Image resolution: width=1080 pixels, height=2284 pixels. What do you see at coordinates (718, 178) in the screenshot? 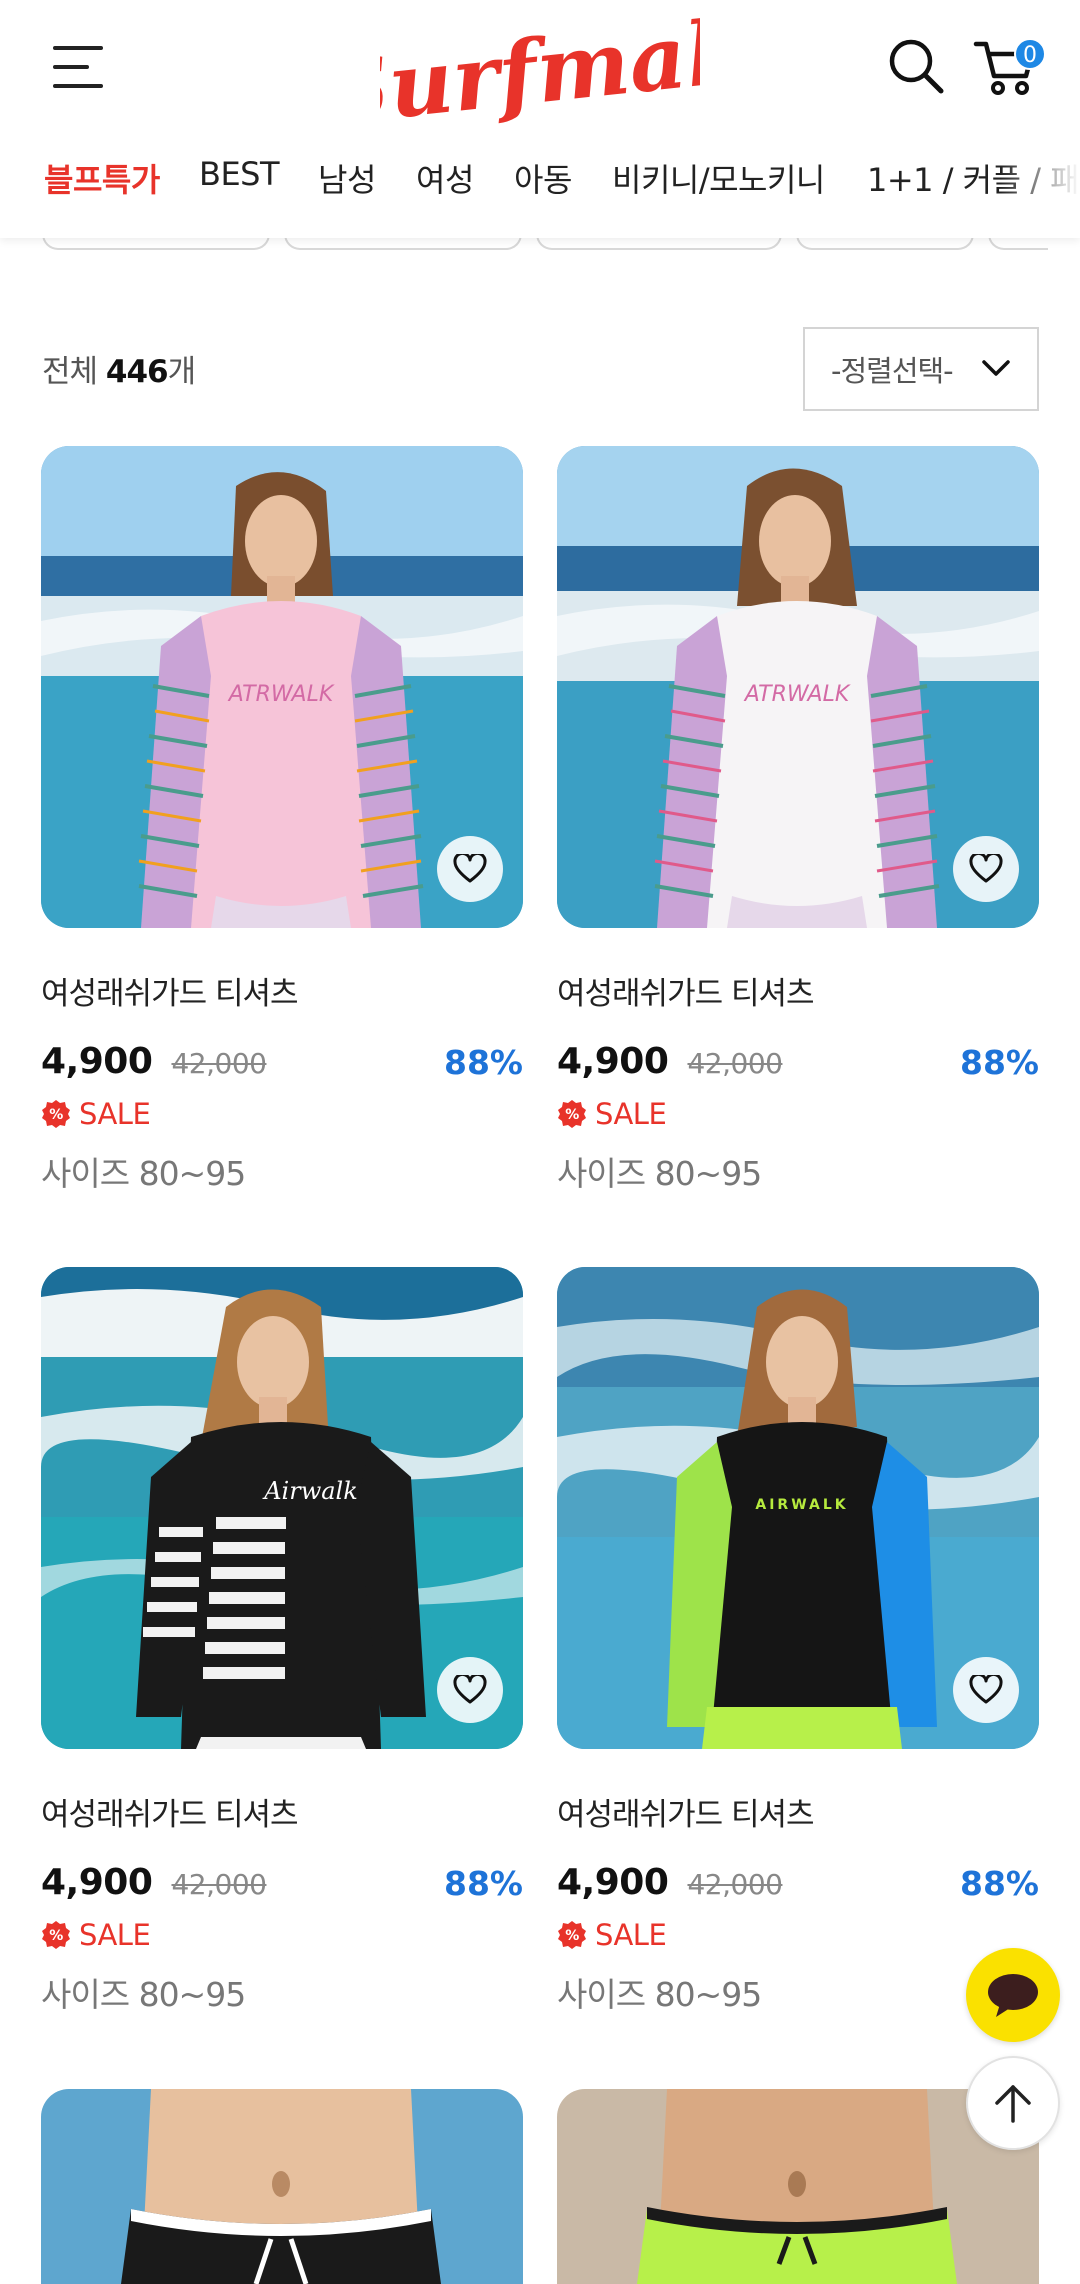
I see `category-bikini: 비키니/모노키니` at bounding box center [718, 178].